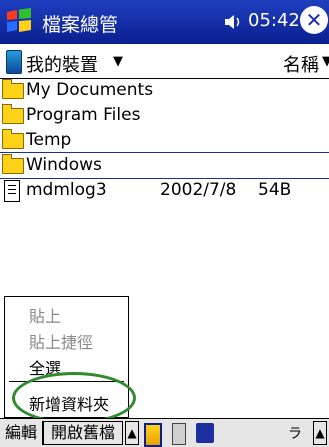 The height and width of the screenshot is (447, 329). Describe the element at coordinates (275, 190) in the screenshot. I see `file-size: 54B` at that location.